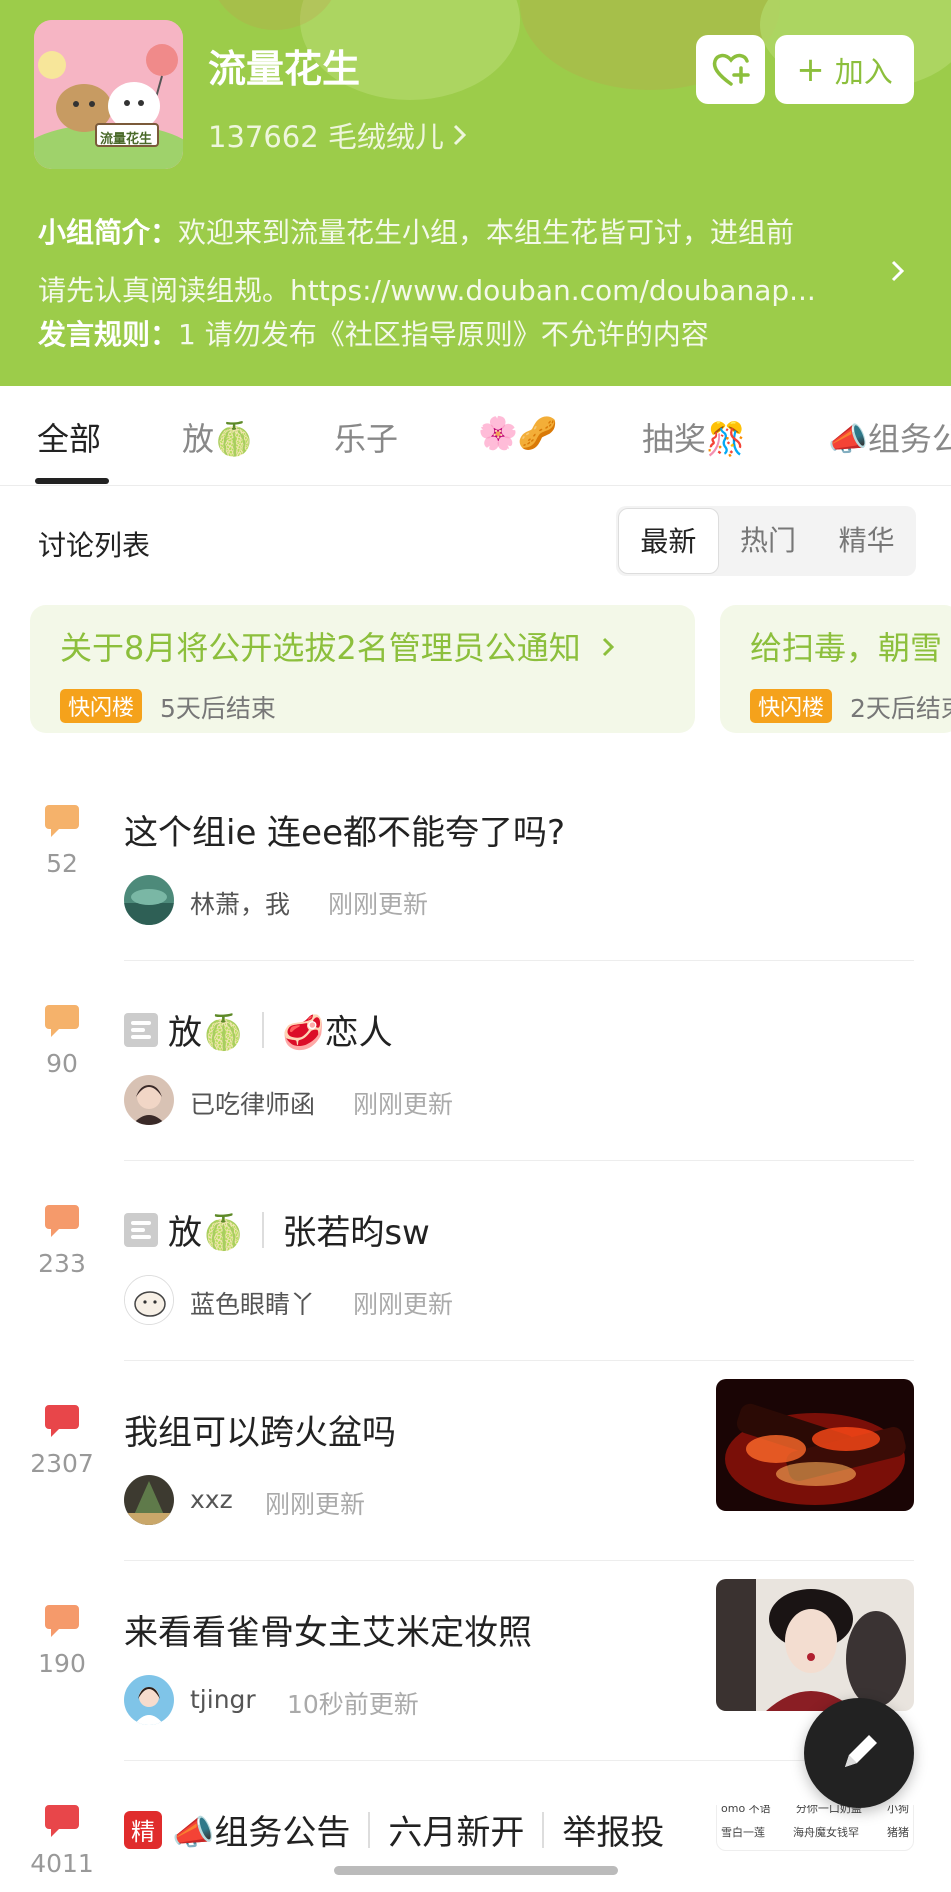  What do you see at coordinates (486, 232) in the screenshot?
I see `intro-text-line1: 欢迎来到流量花生小组，本组生花皆可讨，进组前` at bounding box center [486, 232].